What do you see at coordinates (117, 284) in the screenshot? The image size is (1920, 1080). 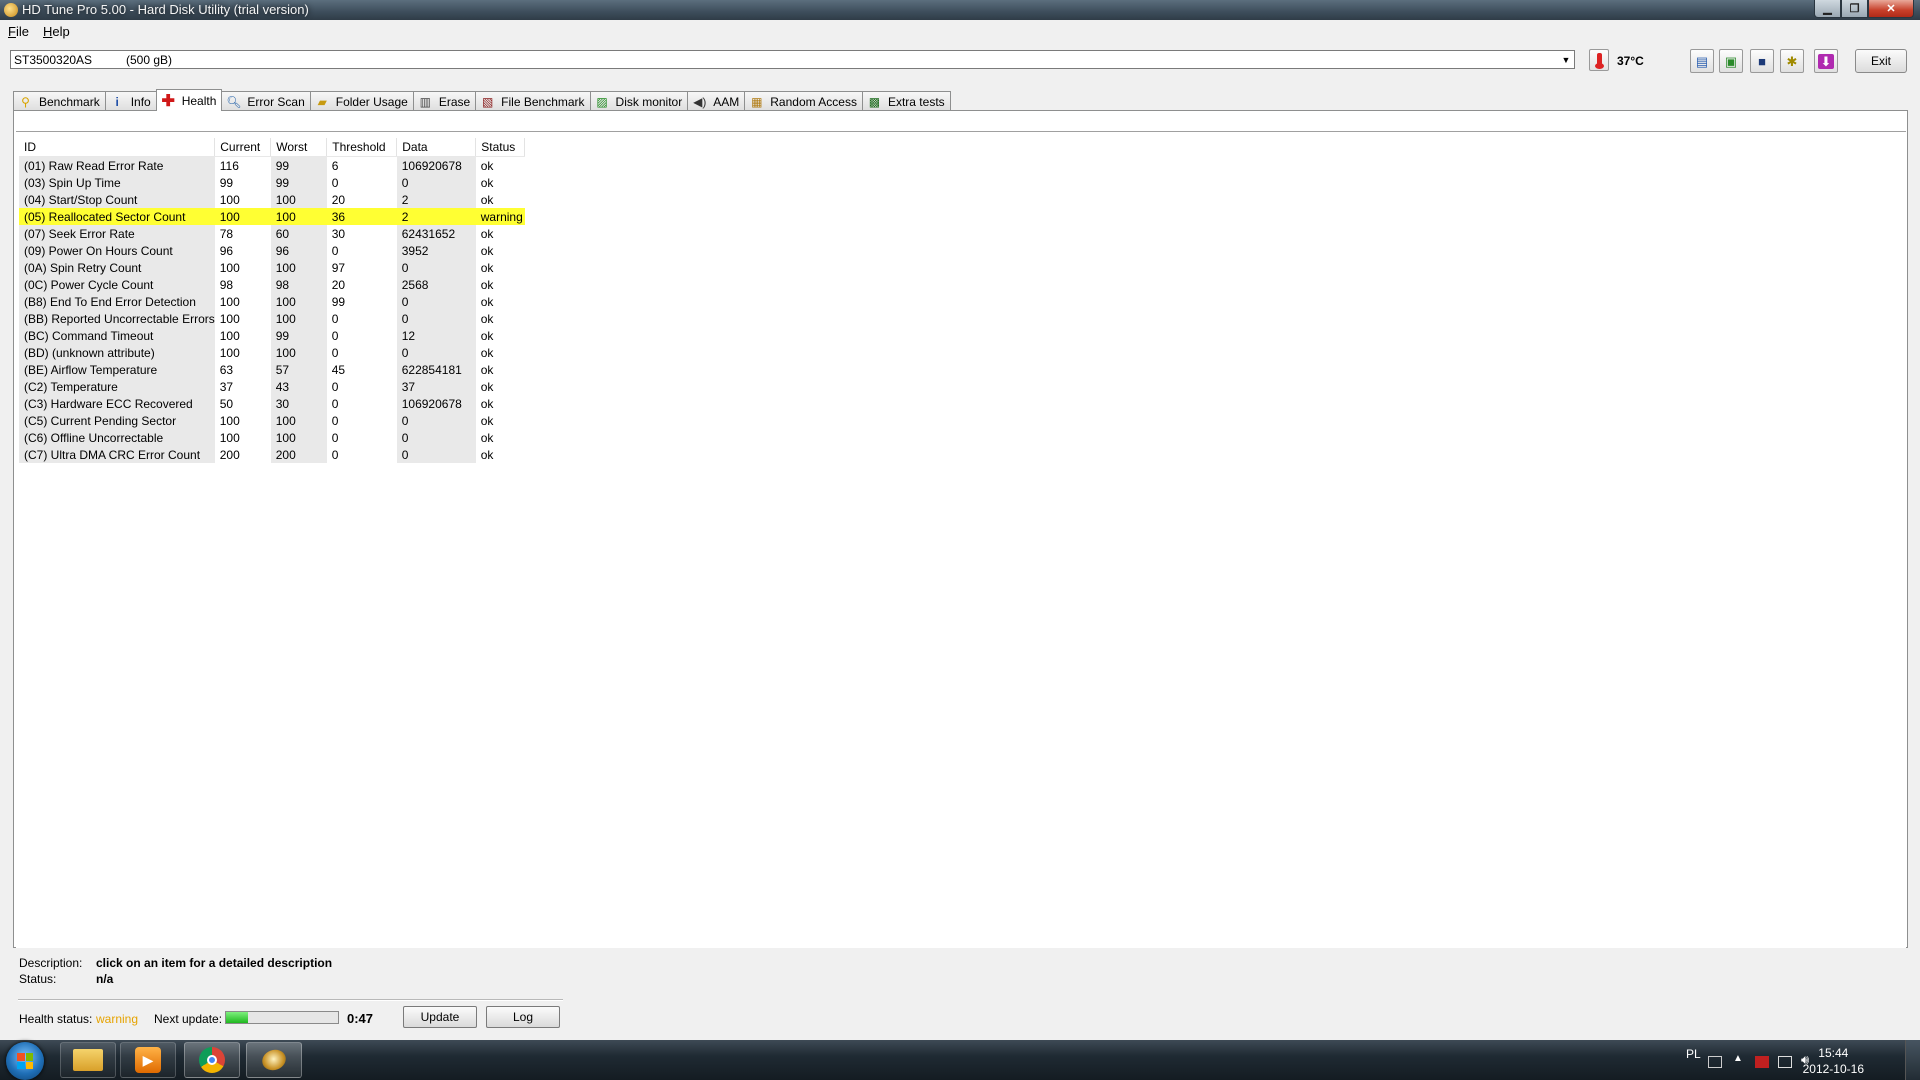 I see `cell-id: (0C) Power Cycle Count` at bounding box center [117, 284].